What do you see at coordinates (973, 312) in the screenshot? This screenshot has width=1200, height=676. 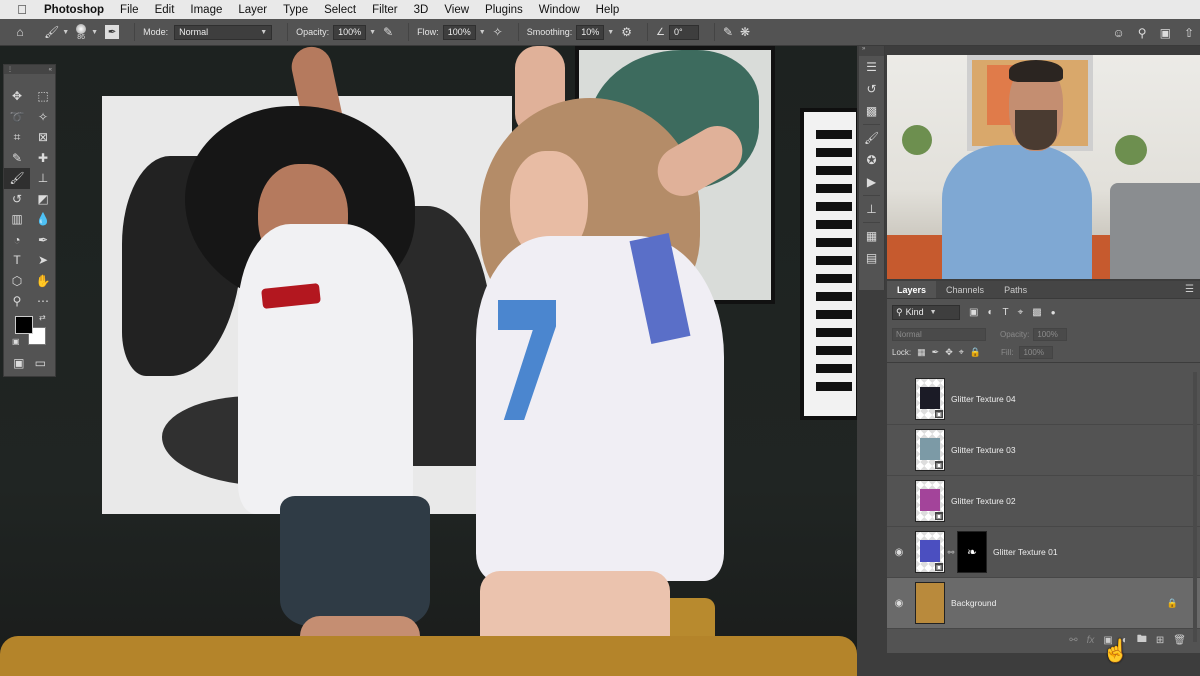 I see `filter-pixel-icon: ▣` at bounding box center [973, 312].